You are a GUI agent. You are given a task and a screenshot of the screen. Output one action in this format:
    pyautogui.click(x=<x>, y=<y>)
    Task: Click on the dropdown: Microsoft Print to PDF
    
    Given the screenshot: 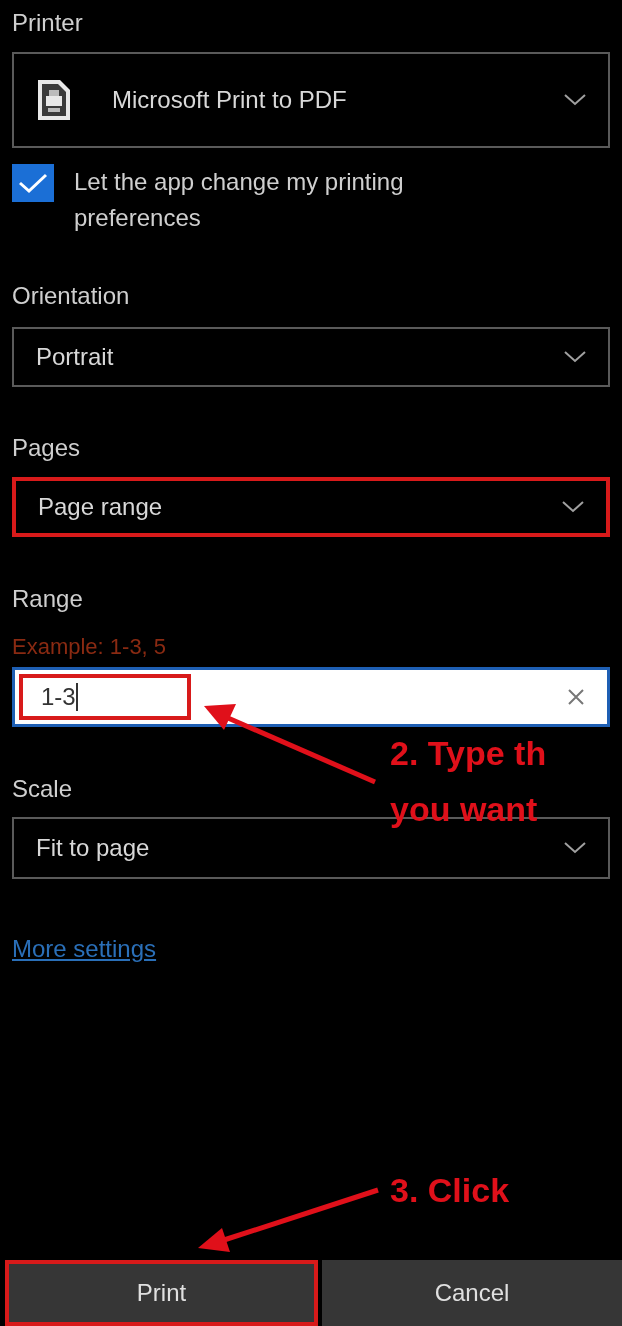 What is the action you would take?
    pyautogui.click(x=311, y=100)
    